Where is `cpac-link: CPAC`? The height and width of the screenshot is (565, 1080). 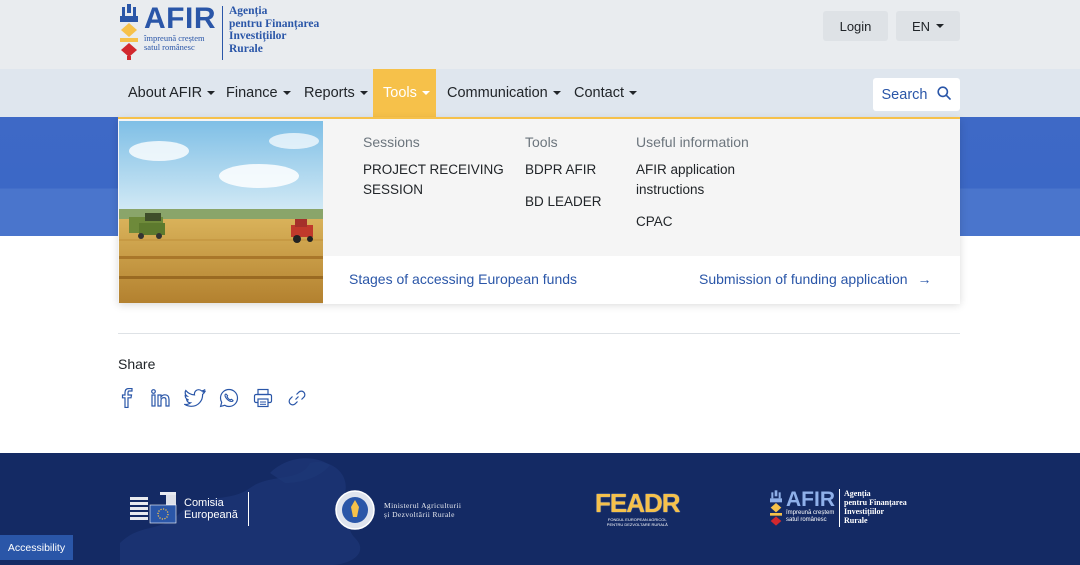 cpac-link: CPAC is located at coordinates (692, 222).